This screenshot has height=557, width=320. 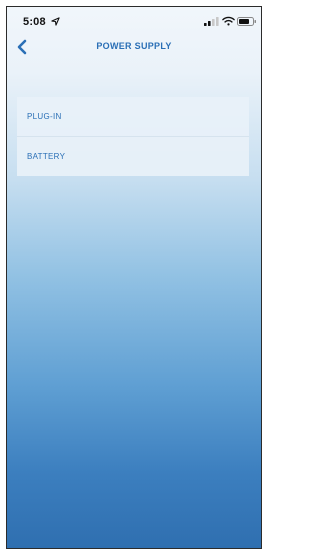 I want to click on option-label: BATTERY, so click(x=46, y=156).